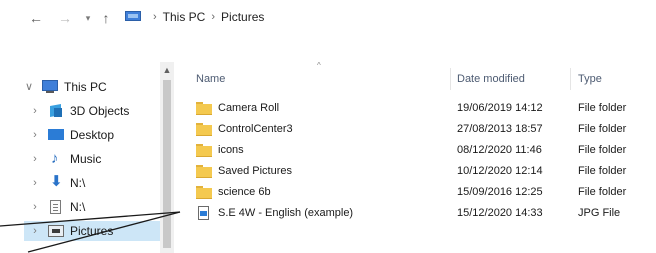  I want to click on sidebar-item-this-pc: ∨ This PC, so click(92, 87).